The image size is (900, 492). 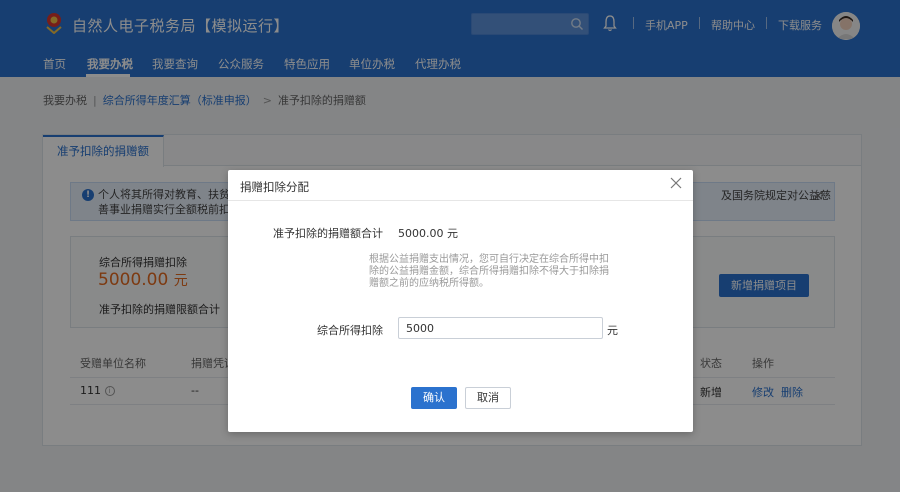 I want to click on total-deduction-value: 5000.00 元, so click(x=428, y=233).